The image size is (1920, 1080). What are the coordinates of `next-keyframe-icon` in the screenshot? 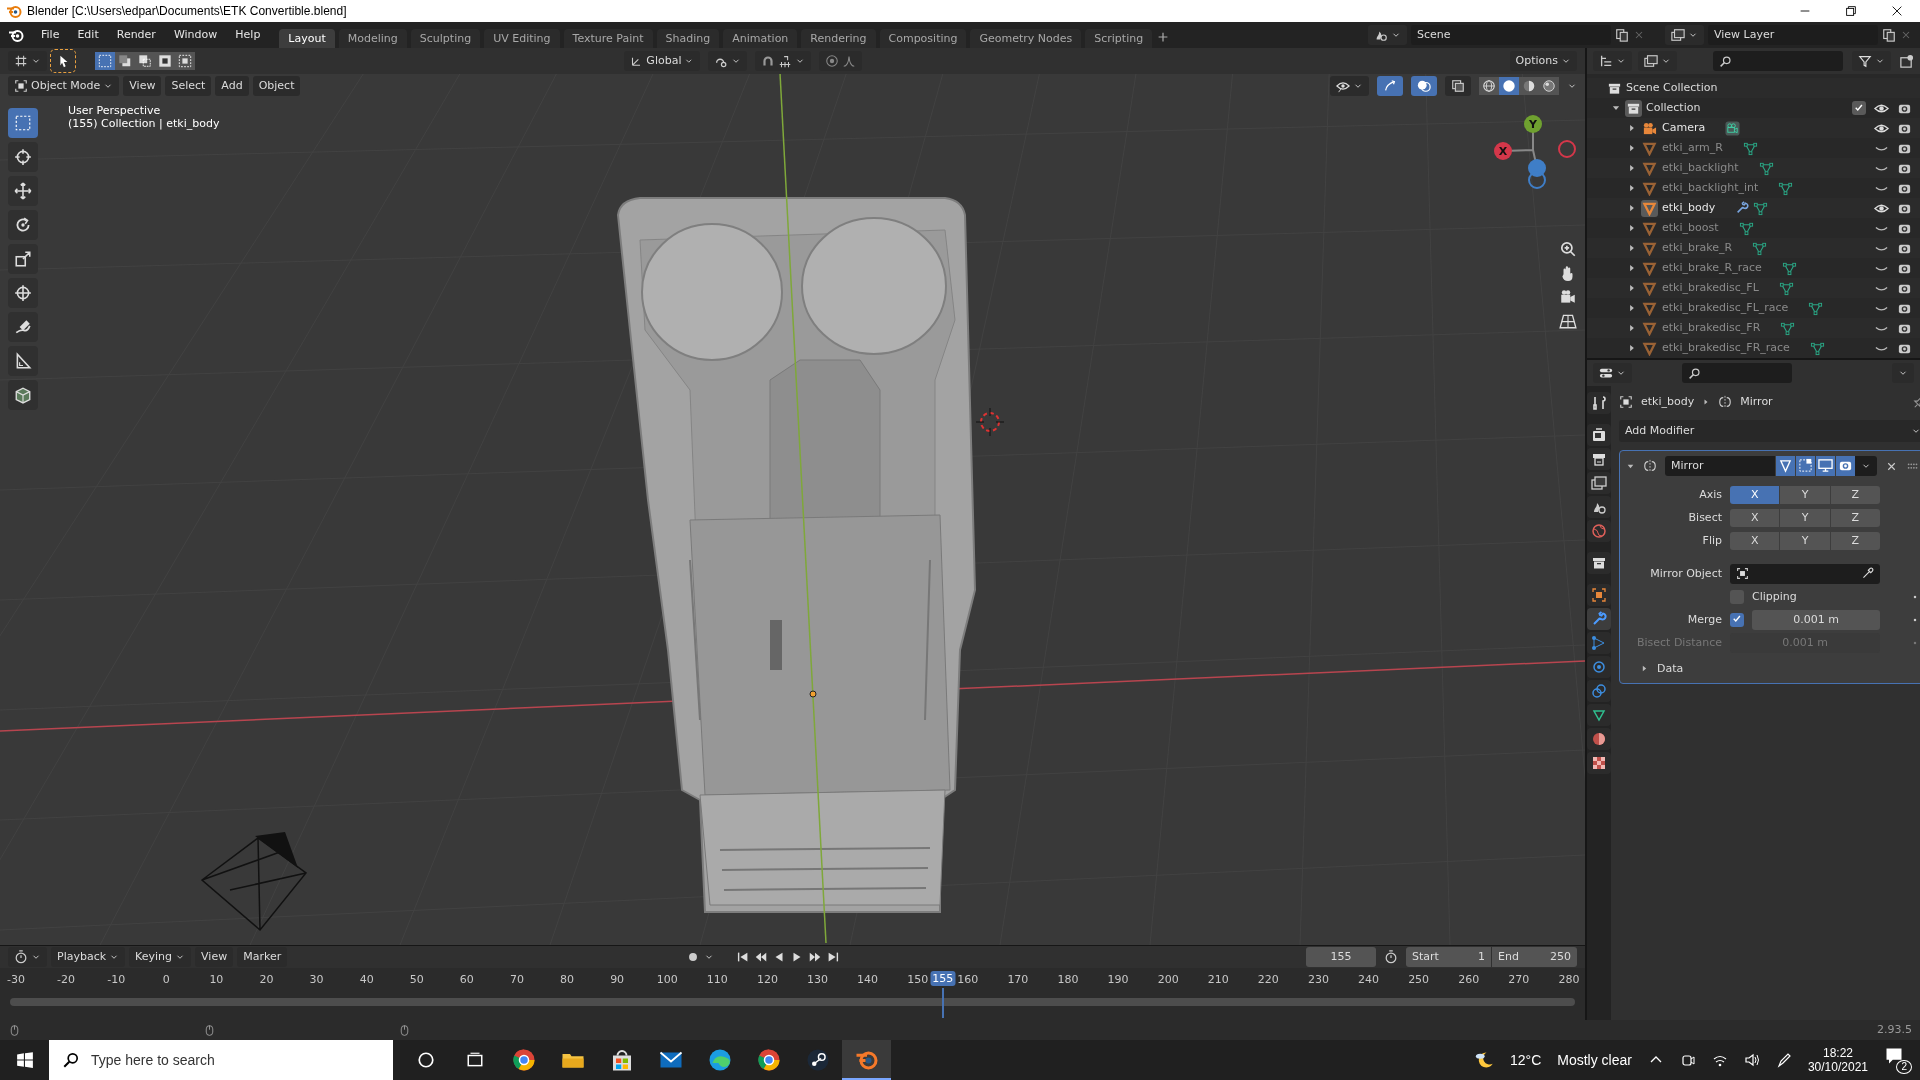 It's located at (815, 957).